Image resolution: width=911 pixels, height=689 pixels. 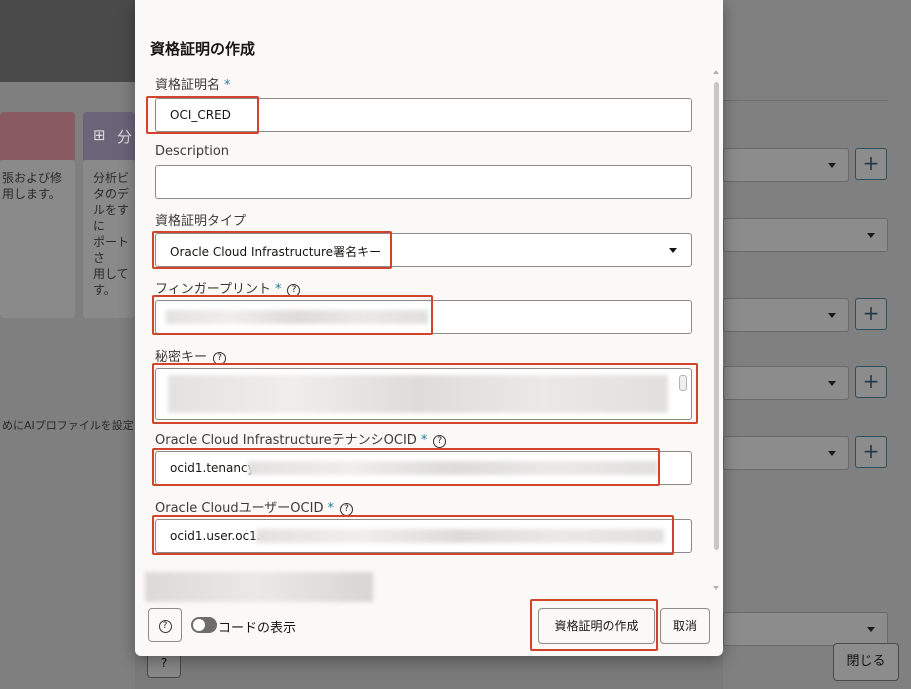 What do you see at coordinates (685, 626) in the screenshot?
I see `cancel-button: 取消` at bounding box center [685, 626].